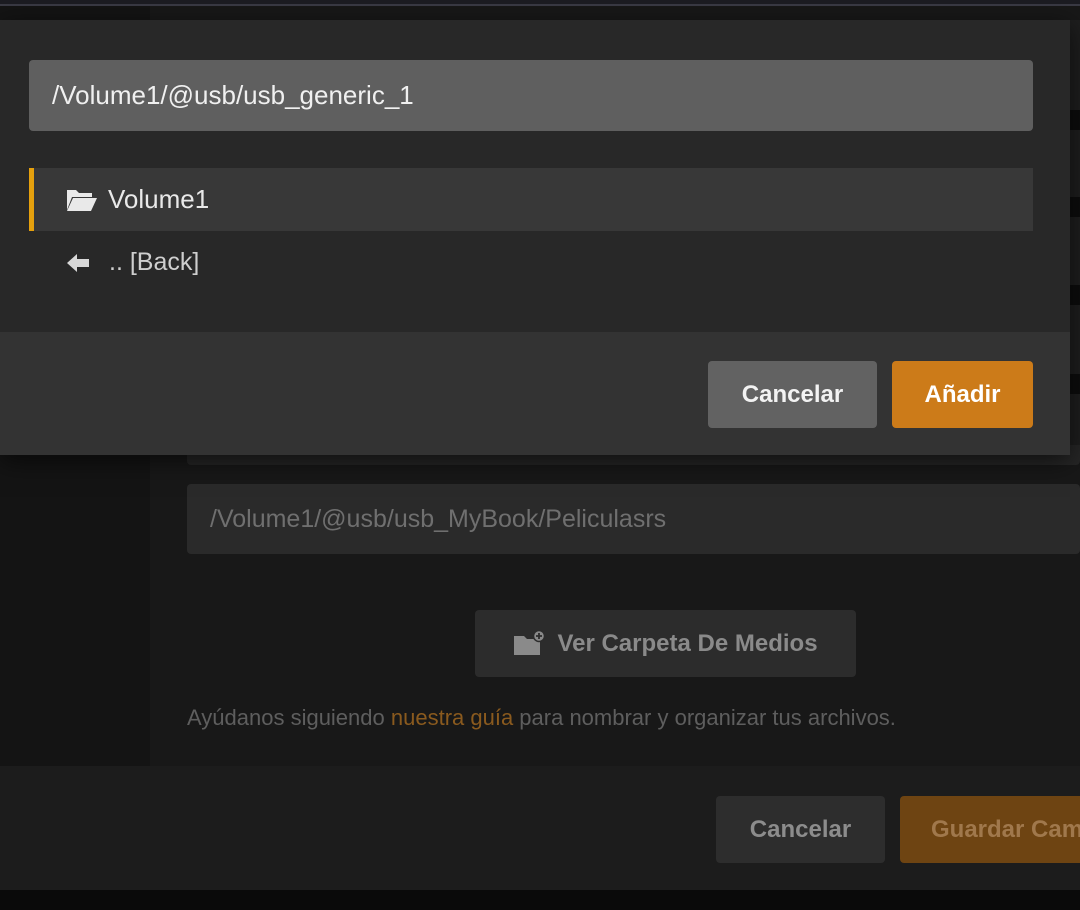 The image size is (1080, 910). What do you see at coordinates (962, 394) in the screenshot?
I see `add-button: Añadir` at bounding box center [962, 394].